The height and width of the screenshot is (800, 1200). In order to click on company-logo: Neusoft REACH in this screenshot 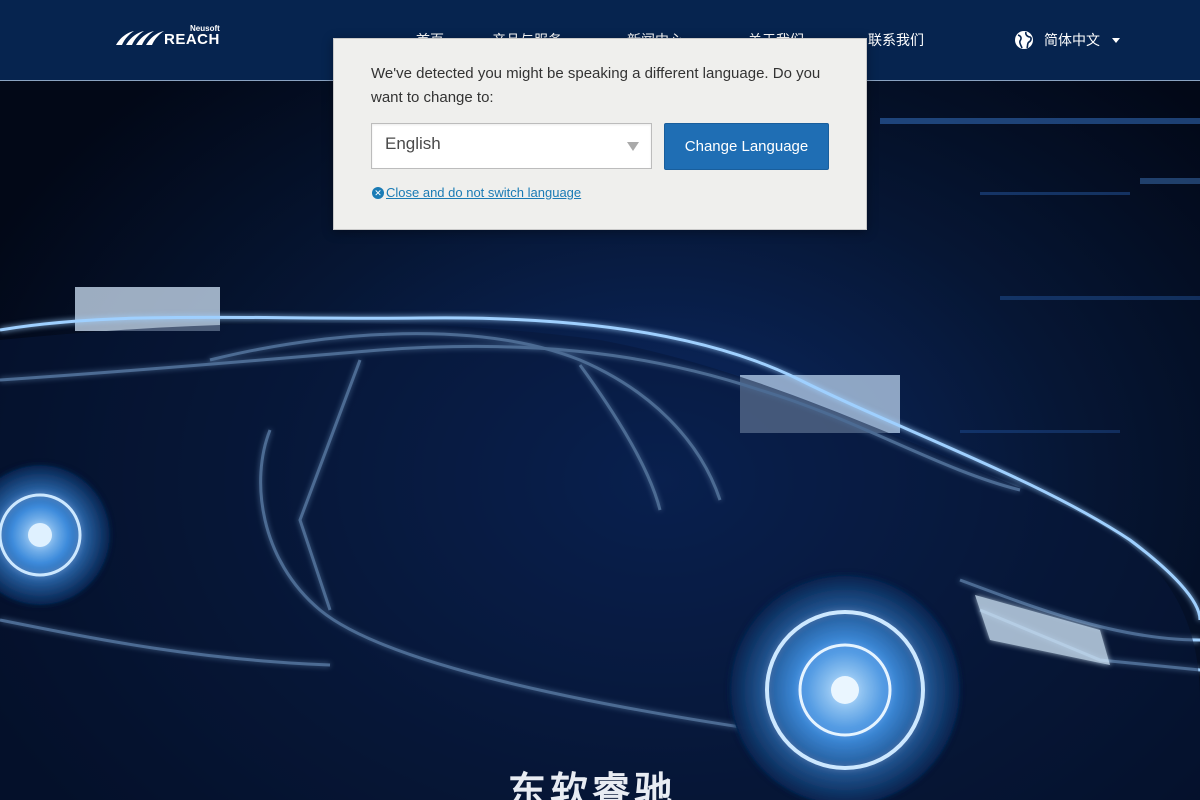, I will do `click(169, 37)`.